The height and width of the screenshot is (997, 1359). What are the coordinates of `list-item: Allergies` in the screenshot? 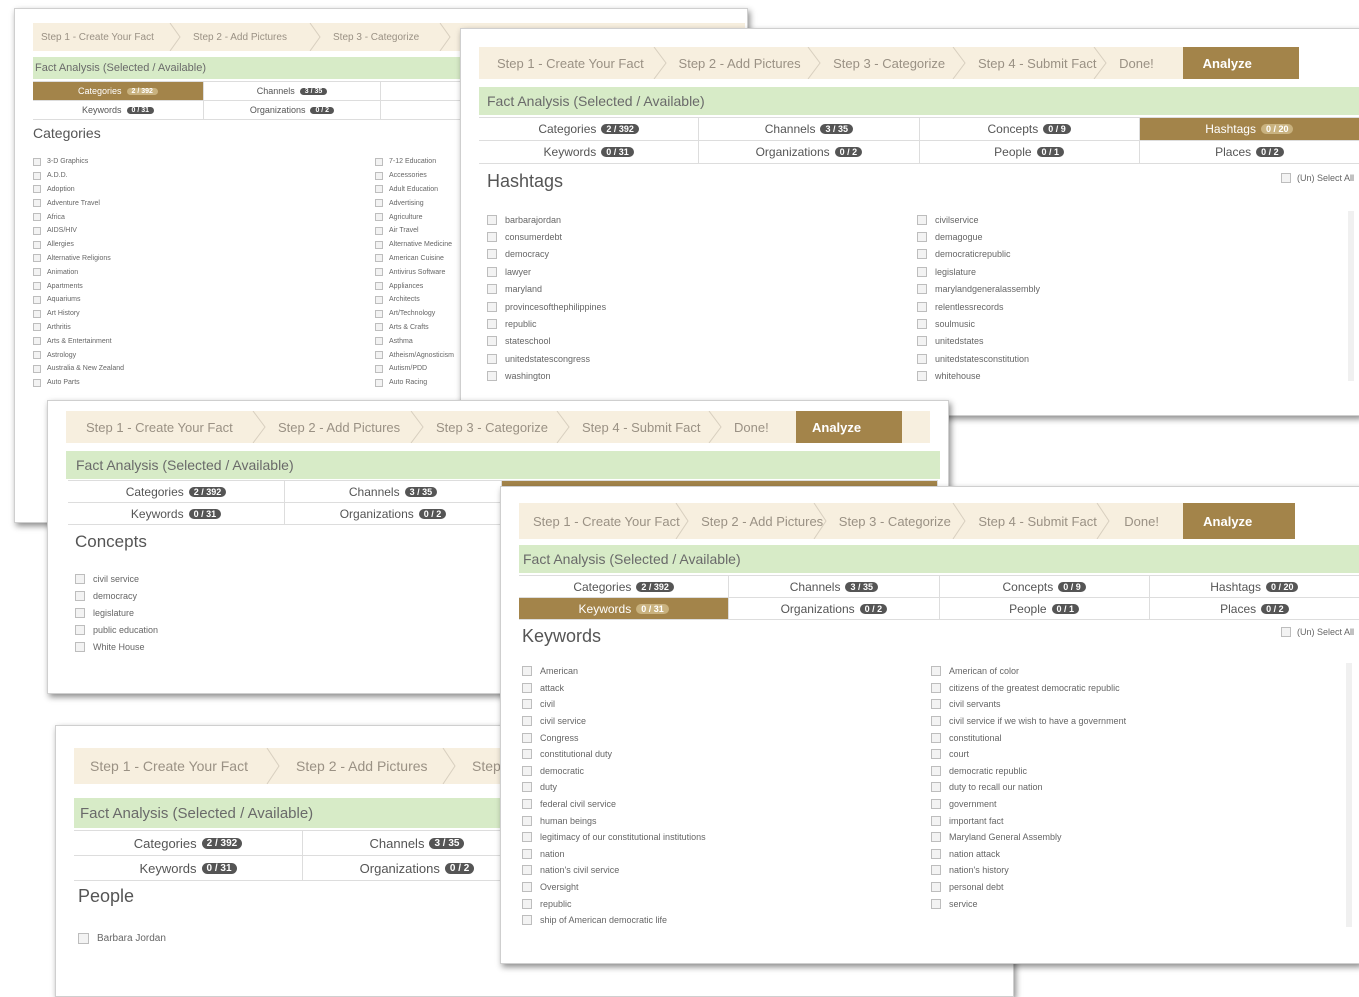 It's located at (193, 245).